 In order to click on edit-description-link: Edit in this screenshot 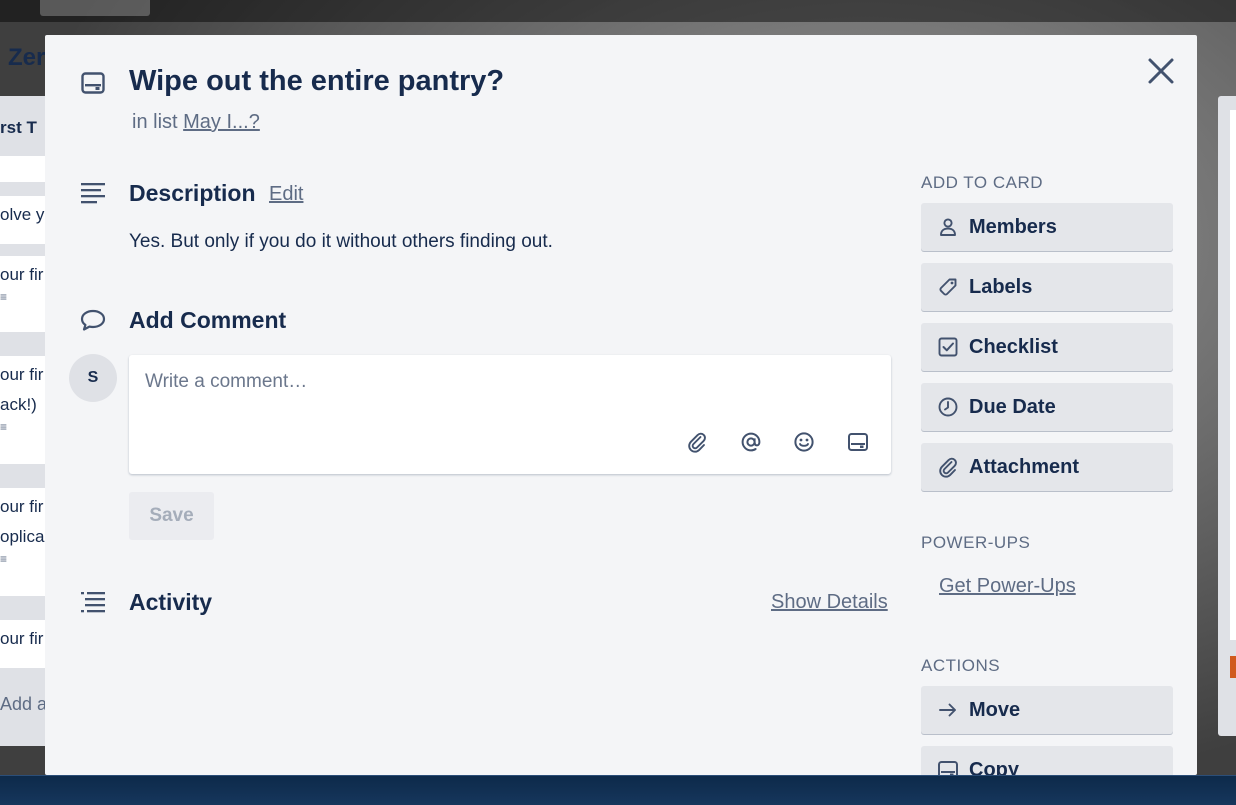, I will do `click(286, 194)`.